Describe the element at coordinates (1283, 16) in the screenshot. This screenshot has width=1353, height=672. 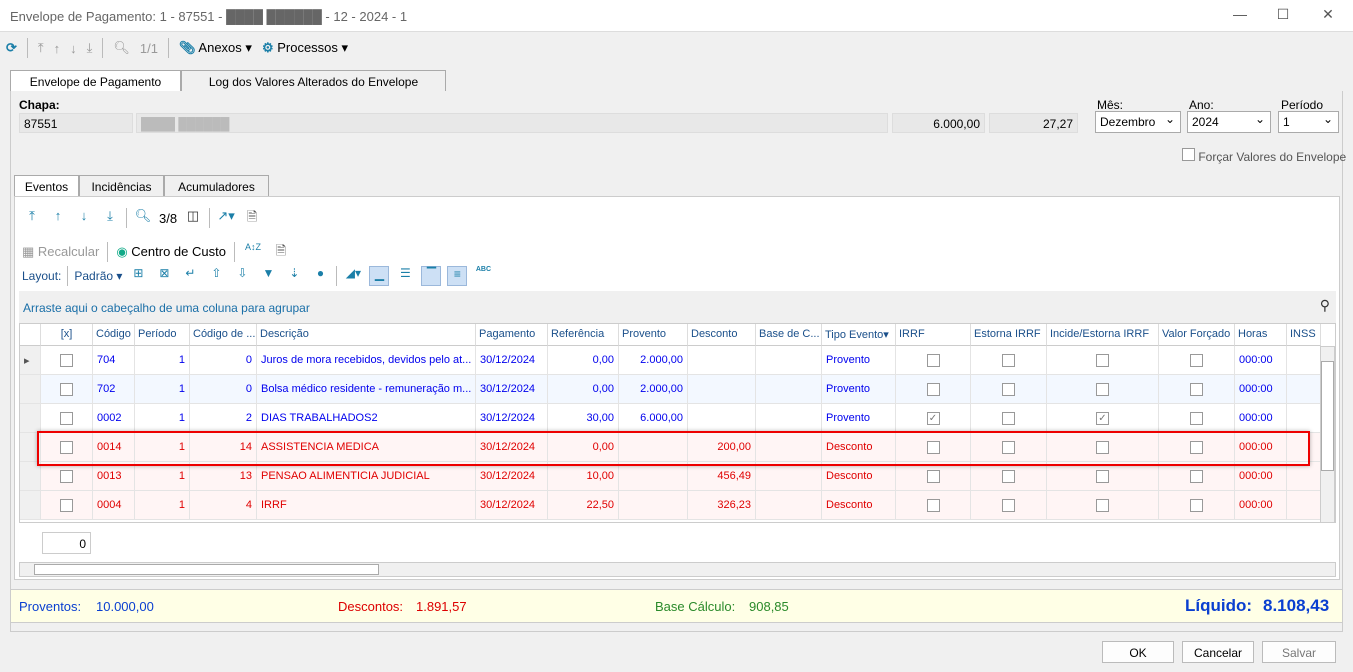
I see `maximize-button: ☐` at that location.